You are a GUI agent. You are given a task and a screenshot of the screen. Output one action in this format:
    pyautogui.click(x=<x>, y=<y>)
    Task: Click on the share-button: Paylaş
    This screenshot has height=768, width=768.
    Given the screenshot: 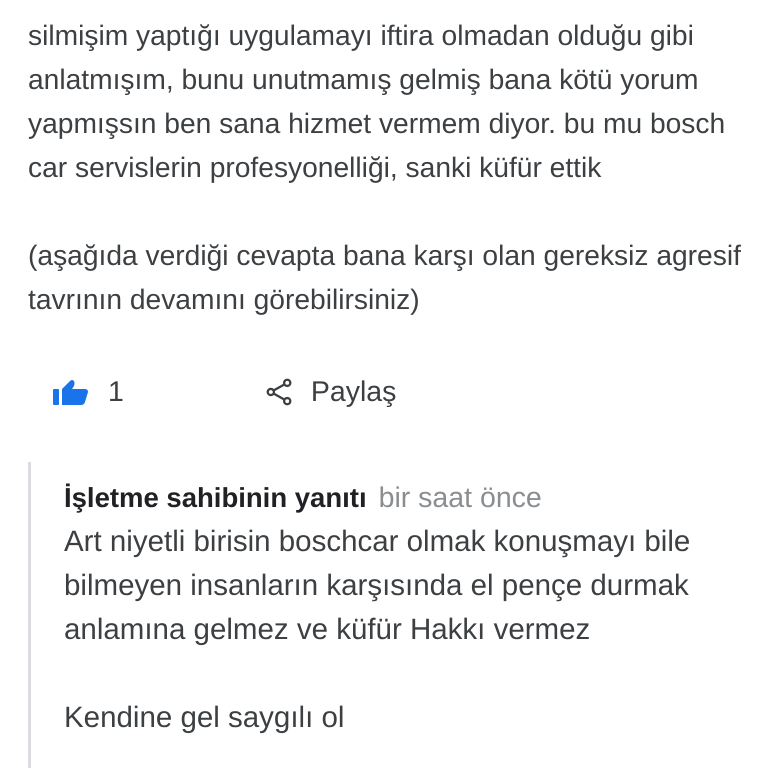 What is the action you would take?
    pyautogui.click(x=331, y=392)
    